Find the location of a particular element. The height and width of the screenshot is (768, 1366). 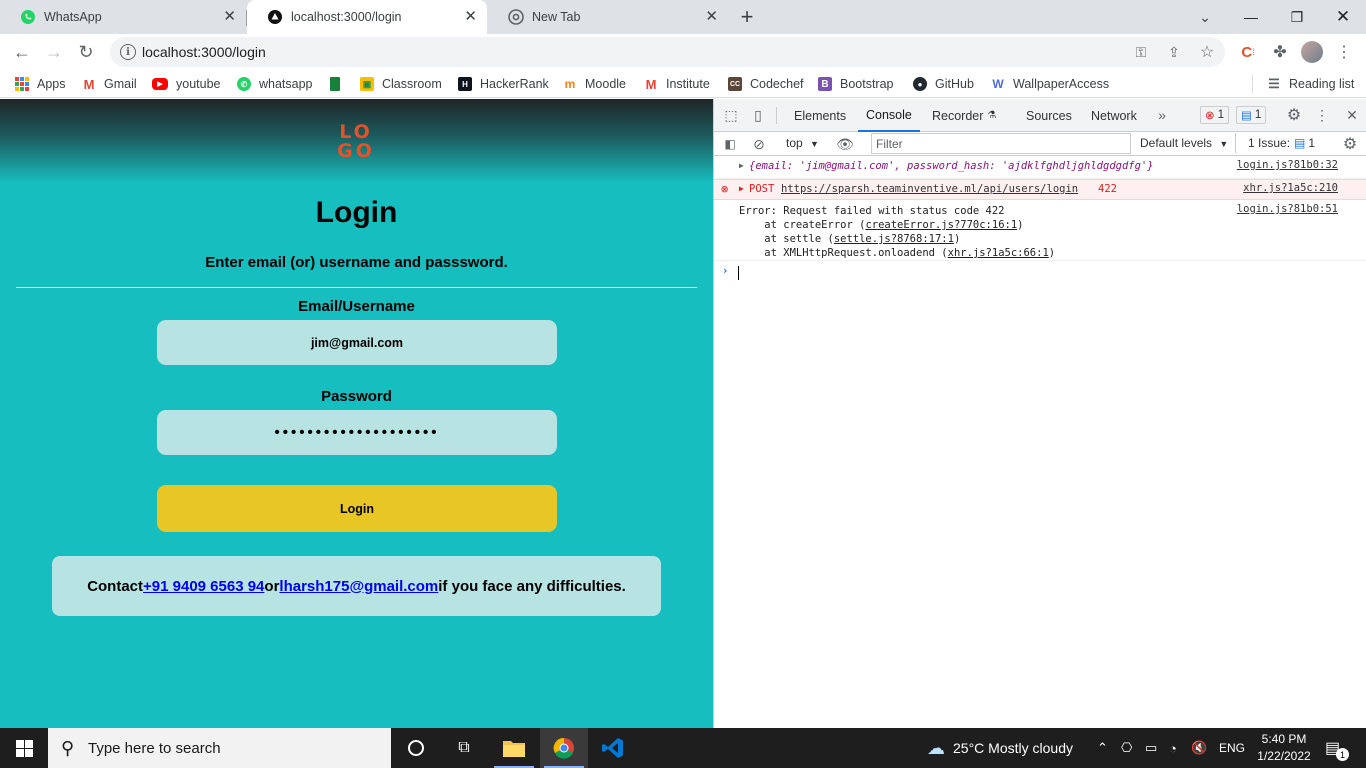

email-field: jim@gmail.com is located at coordinates (357, 342).